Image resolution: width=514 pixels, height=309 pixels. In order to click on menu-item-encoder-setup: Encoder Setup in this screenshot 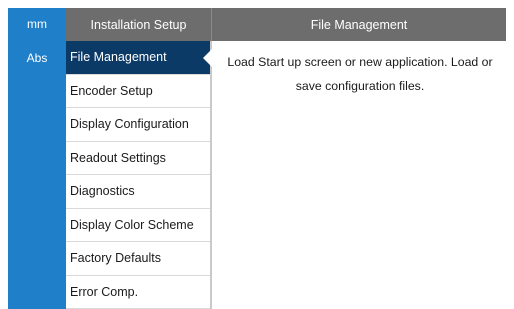, I will do `click(138, 91)`.